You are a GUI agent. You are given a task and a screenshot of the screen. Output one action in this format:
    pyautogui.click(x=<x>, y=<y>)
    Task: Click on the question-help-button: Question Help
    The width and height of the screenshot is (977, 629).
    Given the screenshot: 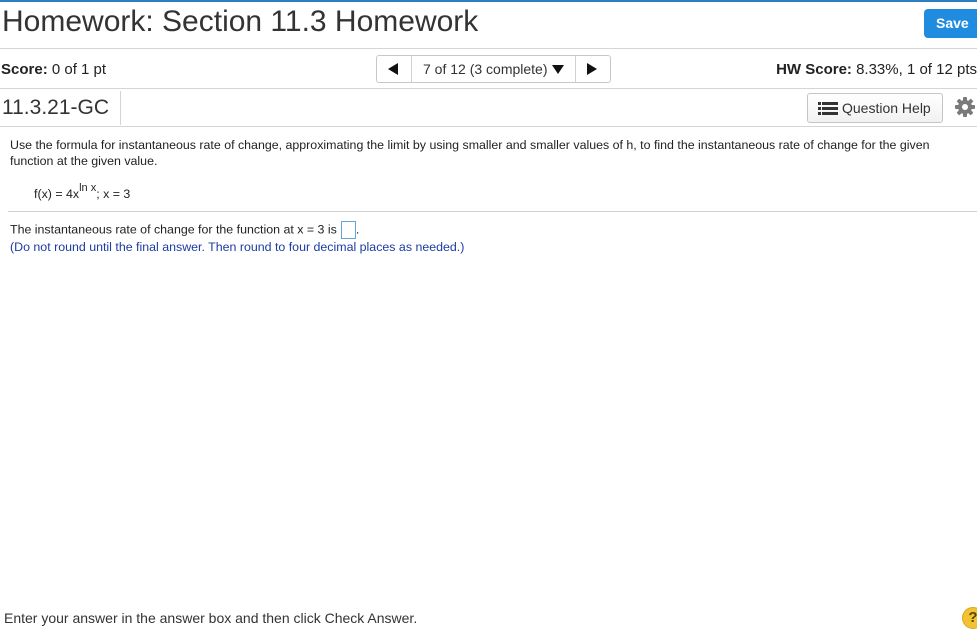 What is the action you would take?
    pyautogui.click(x=875, y=108)
    